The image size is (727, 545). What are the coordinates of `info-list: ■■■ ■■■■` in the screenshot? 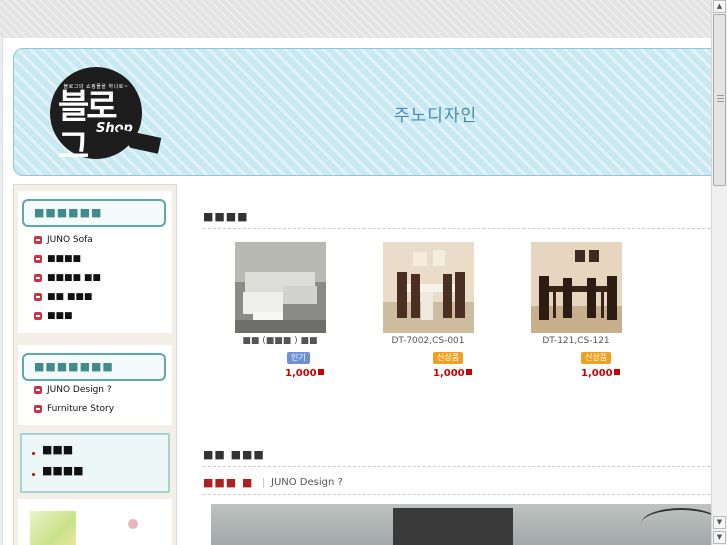 It's located at (58, 464).